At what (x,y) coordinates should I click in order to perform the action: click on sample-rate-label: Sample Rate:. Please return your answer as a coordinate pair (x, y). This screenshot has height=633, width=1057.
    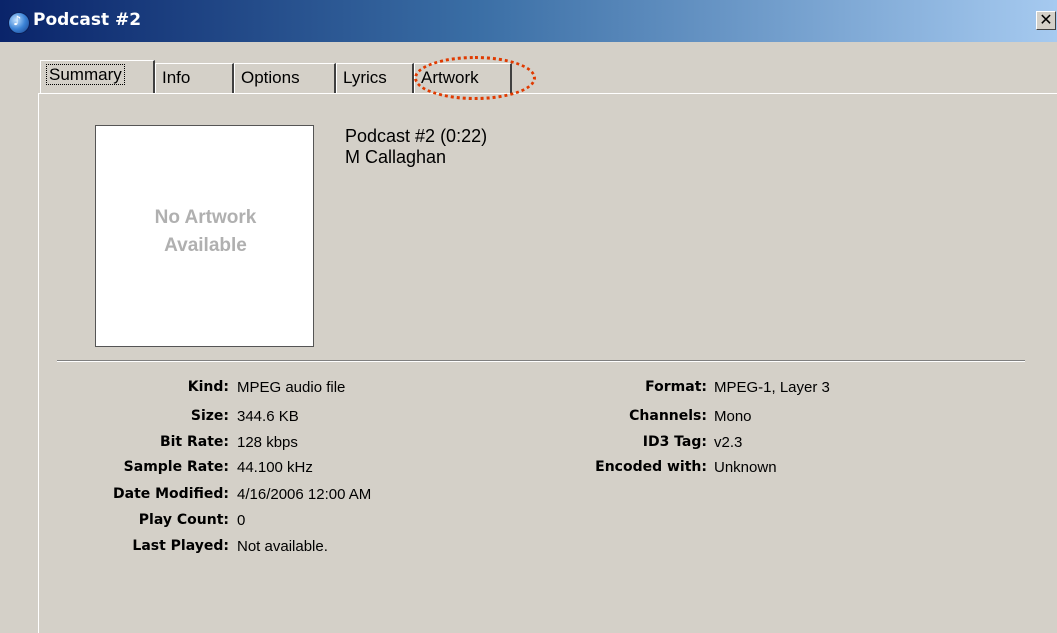
    Looking at the image, I should click on (176, 467).